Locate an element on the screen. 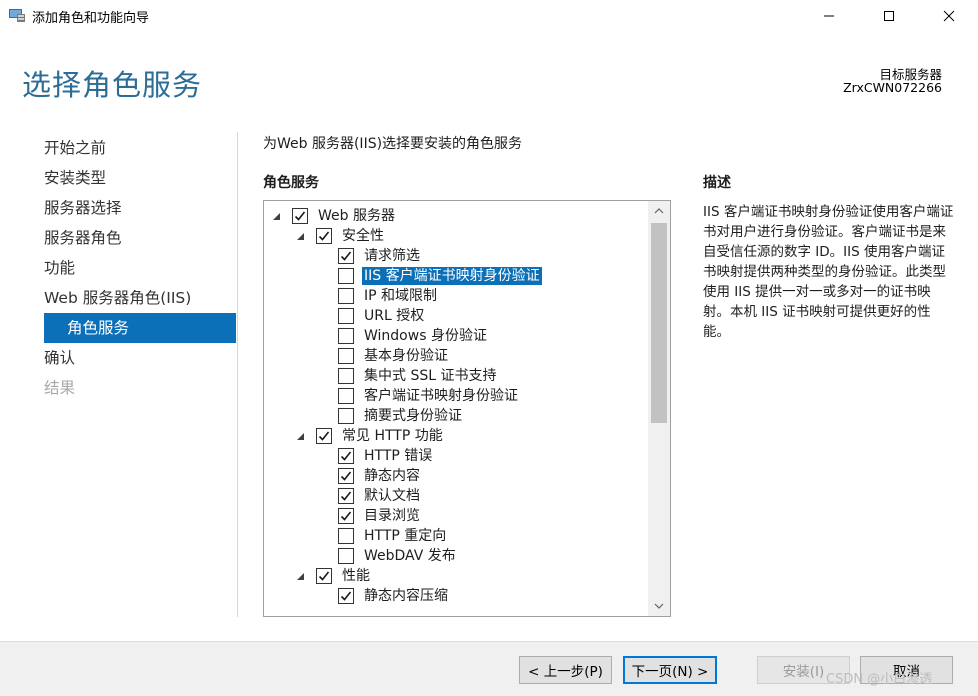 The width and height of the screenshot is (978, 696). maximize-icon is located at coordinates (889, 16).